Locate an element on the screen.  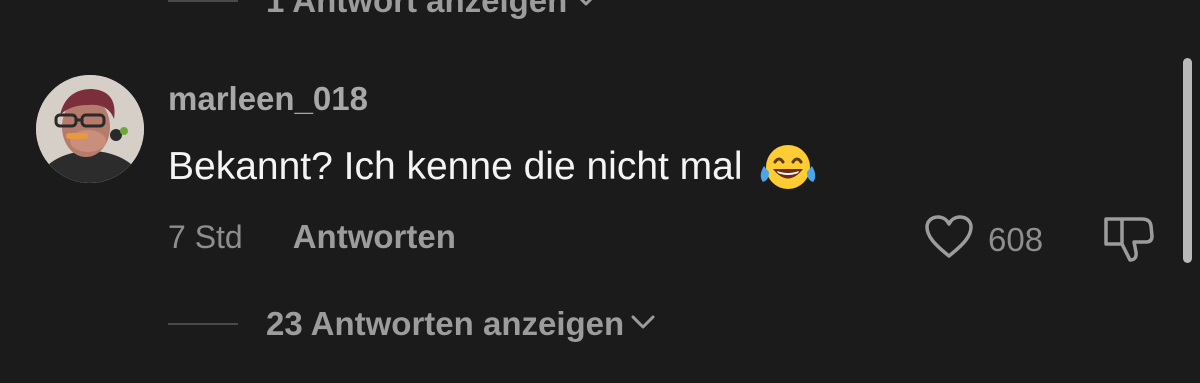
like-button: 608 is located at coordinates (983, 239).